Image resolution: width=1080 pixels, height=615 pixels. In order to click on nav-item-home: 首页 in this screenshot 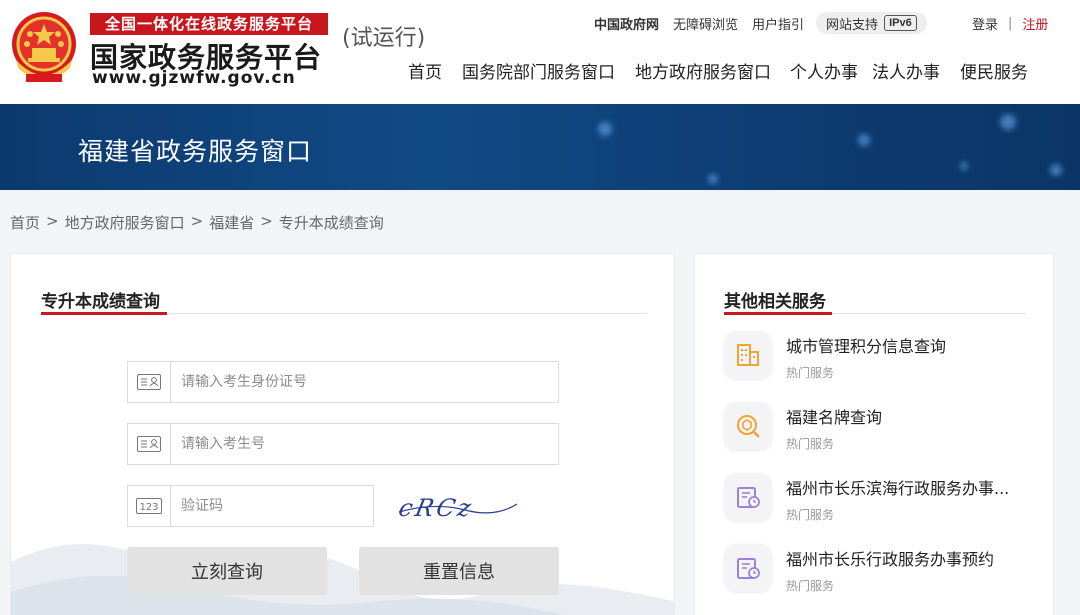, I will do `click(425, 70)`.